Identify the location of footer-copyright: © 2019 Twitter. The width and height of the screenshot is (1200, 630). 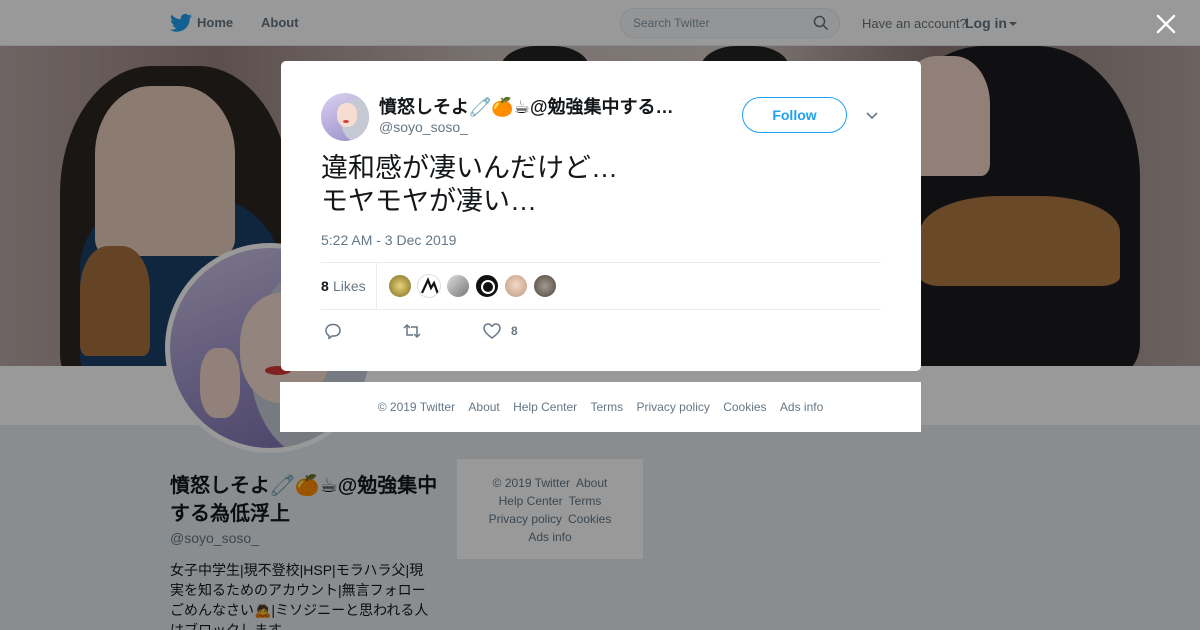
(416, 407).